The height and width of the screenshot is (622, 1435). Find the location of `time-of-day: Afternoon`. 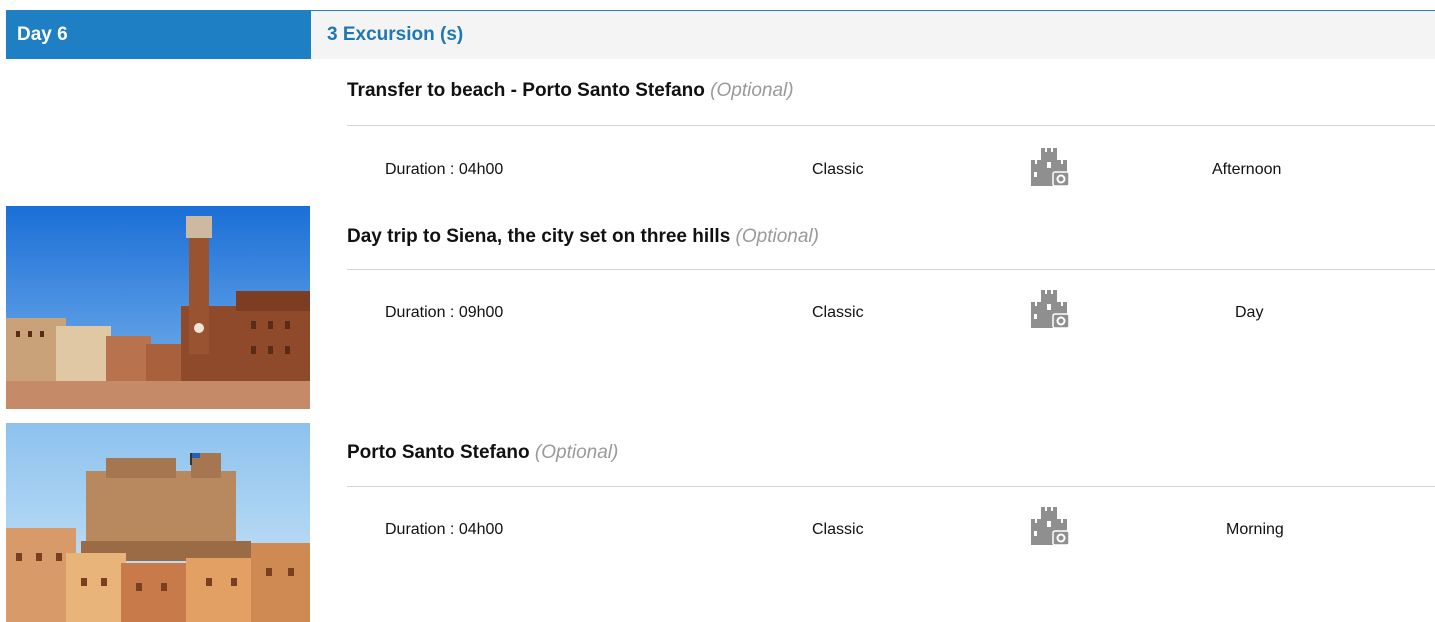

time-of-day: Afternoon is located at coordinates (1247, 169).